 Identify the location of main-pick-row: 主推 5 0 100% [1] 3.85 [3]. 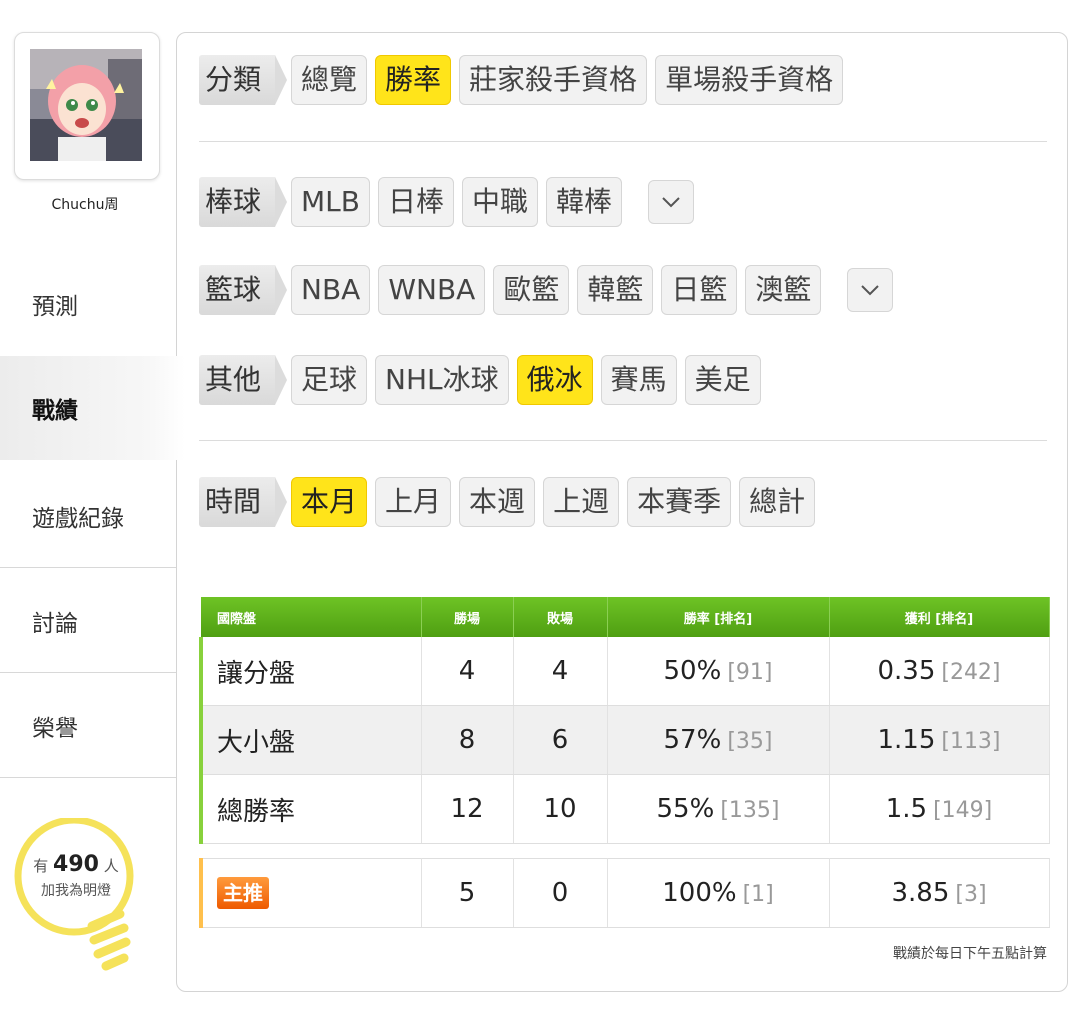
(624, 893).